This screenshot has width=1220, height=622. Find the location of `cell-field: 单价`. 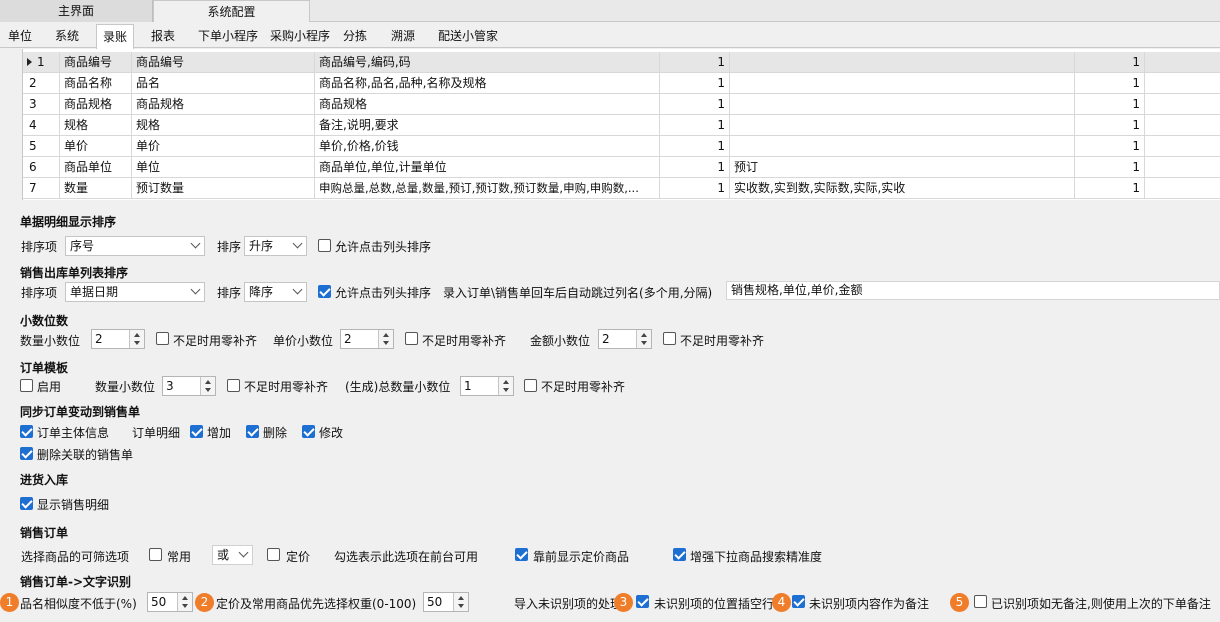

cell-field: 单价 is located at coordinates (96, 146).